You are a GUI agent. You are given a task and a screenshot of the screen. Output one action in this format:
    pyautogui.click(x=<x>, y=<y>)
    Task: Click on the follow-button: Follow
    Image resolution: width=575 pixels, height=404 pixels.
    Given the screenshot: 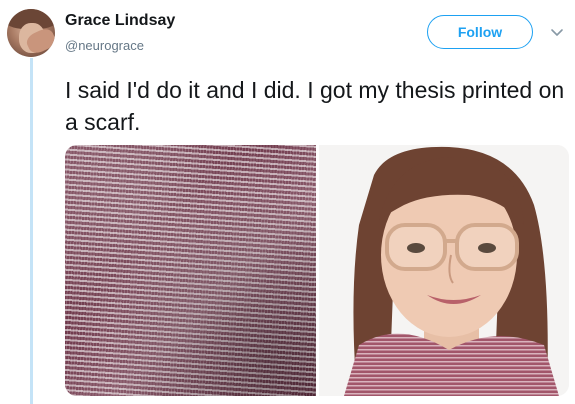 What is the action you would take?
    pyautogui.click(x=480, y=32)
    